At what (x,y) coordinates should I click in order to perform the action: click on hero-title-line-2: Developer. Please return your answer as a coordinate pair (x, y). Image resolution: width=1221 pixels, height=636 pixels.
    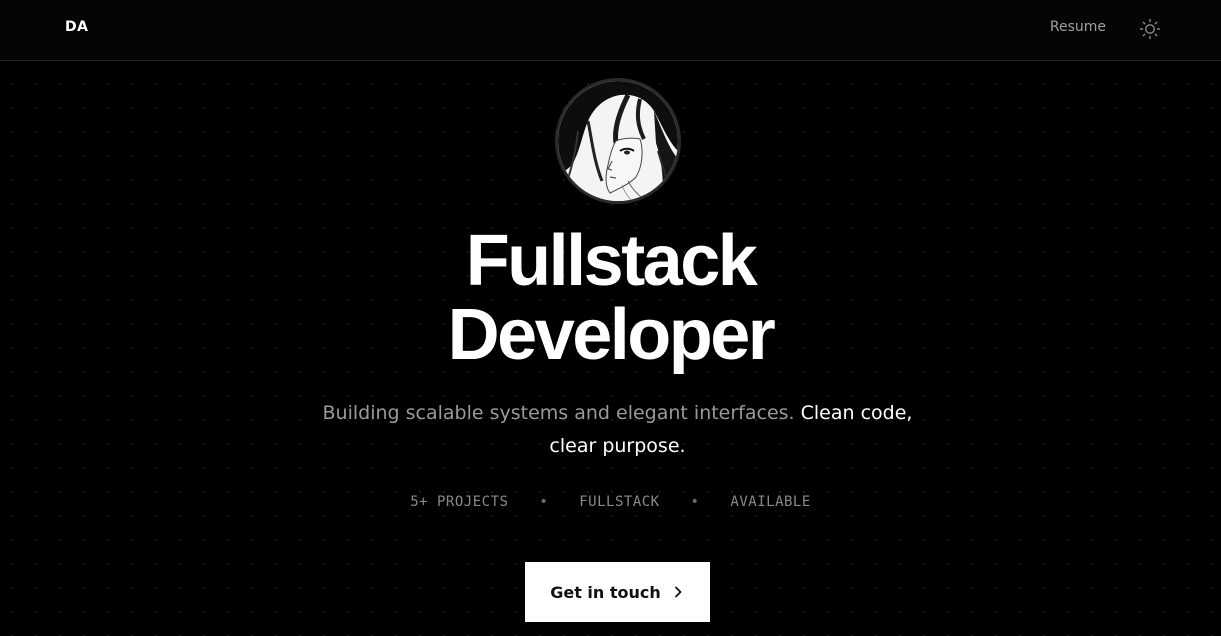
    Looking at the image, I should click on (611, 335).